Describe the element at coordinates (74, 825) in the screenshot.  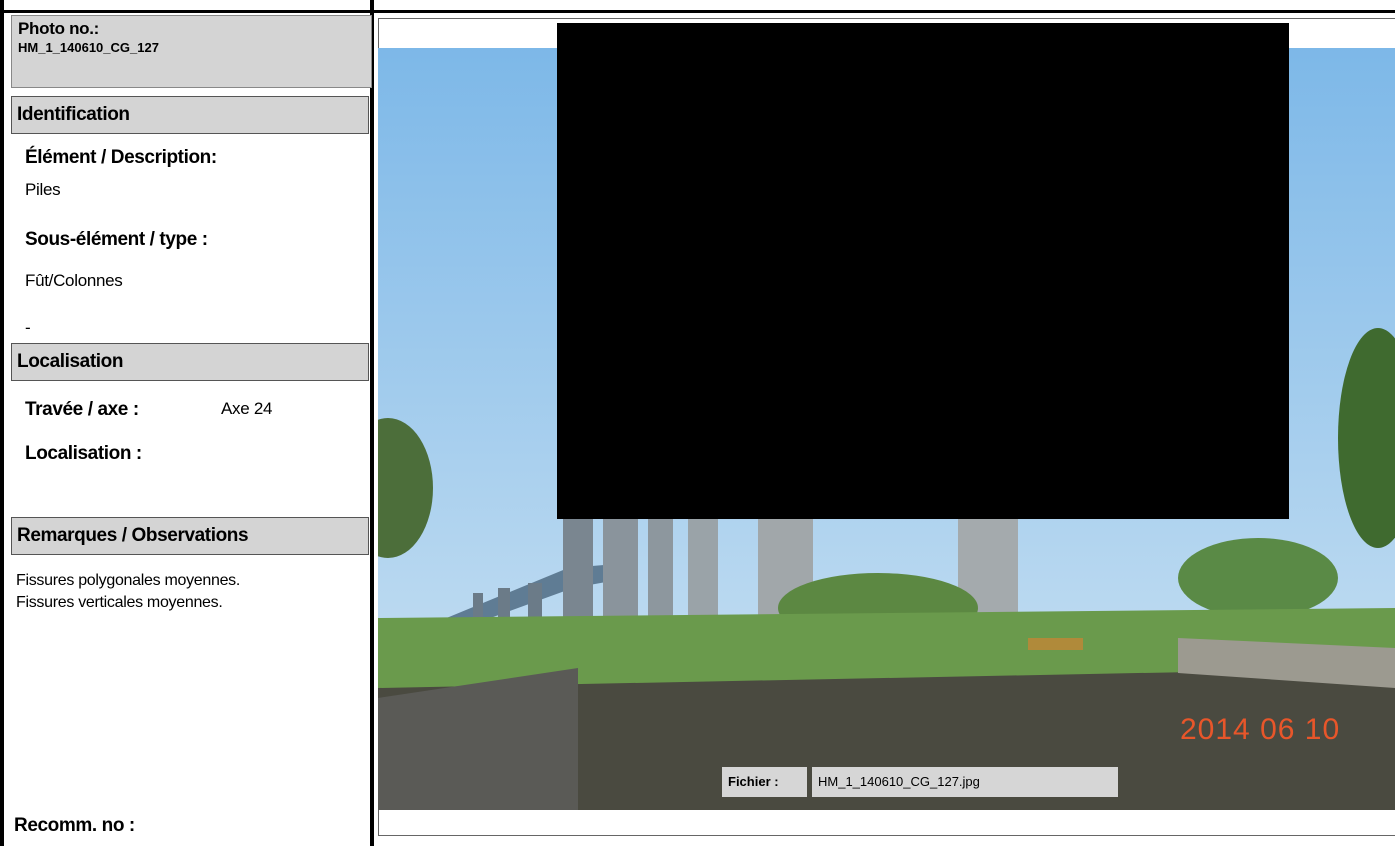
I see `recommandation-label: Recomm. no :` at that location.